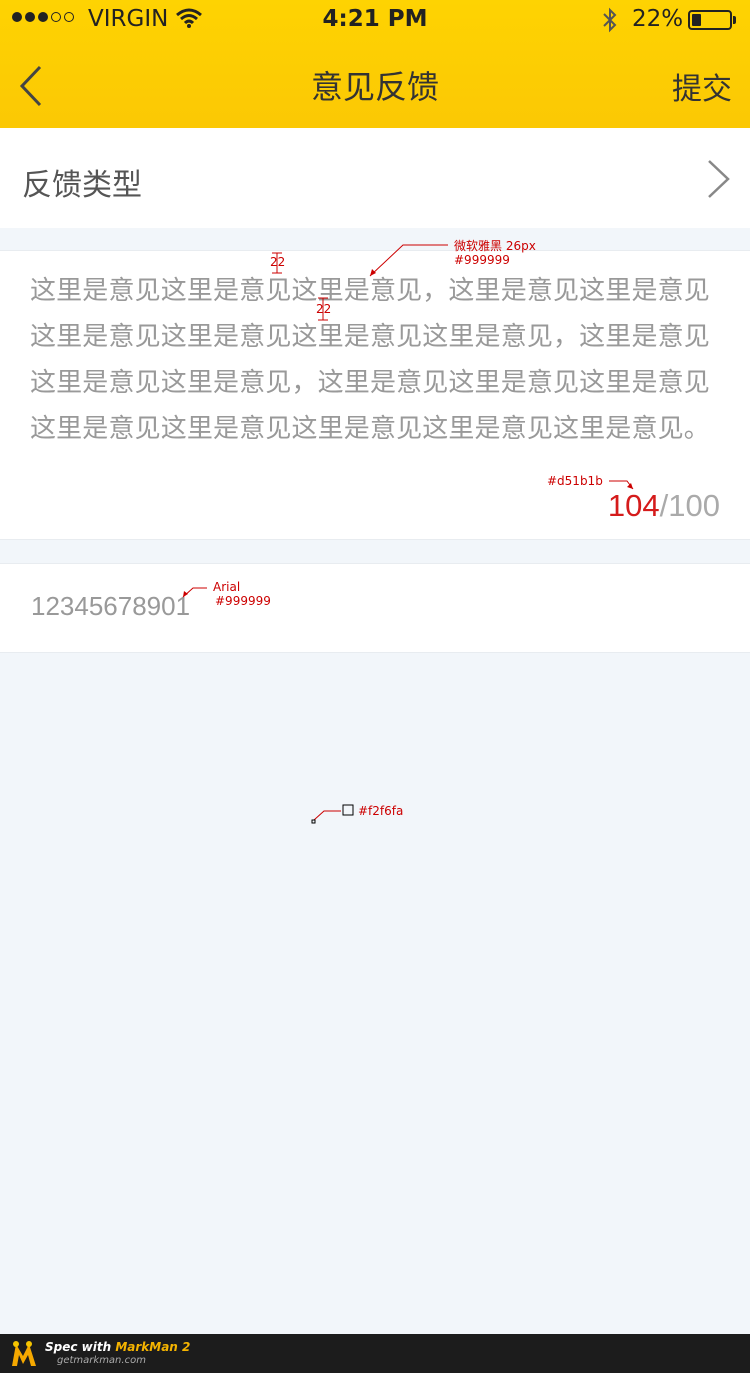 The width and height of the screenshot is (750, 1373). I want to click on bluetooth-icon, so click(610, 20).